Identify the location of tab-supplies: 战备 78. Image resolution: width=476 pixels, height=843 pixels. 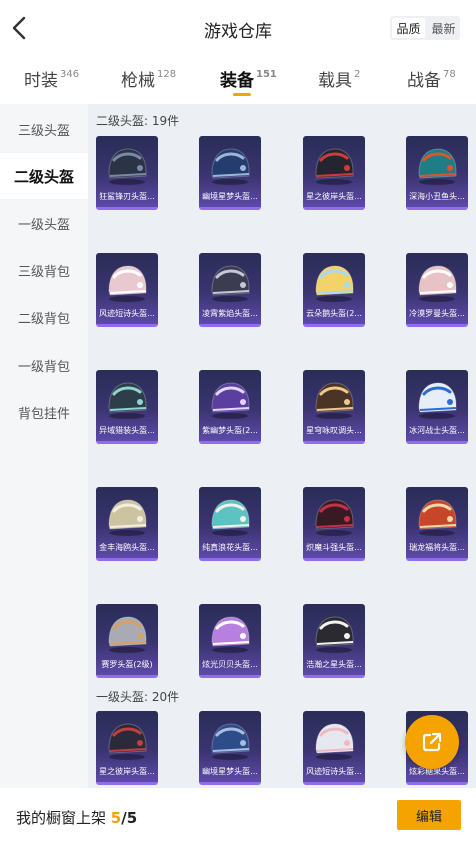
(431, 78).